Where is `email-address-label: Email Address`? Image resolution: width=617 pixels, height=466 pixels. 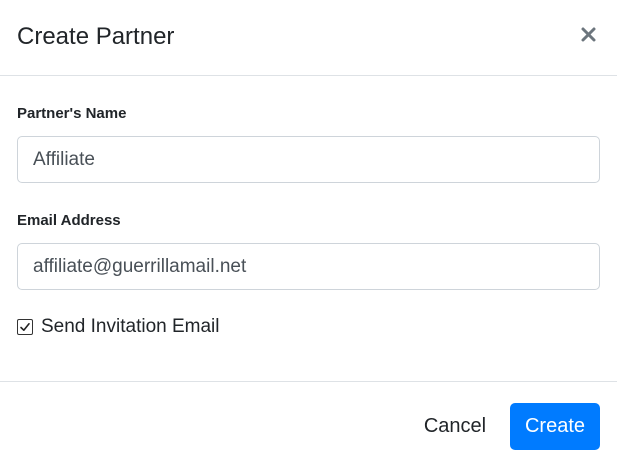 email-address-label: Email Address is located at coordinates (69, 220).